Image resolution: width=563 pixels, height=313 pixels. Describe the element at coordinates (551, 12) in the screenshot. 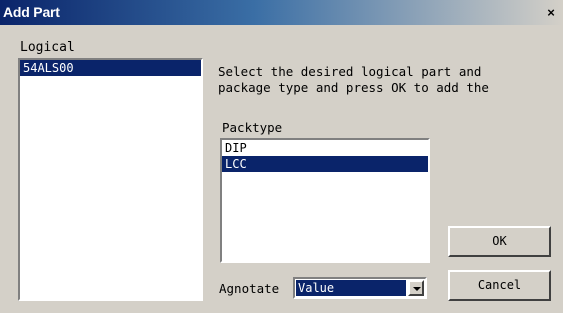

I see `close-icon: ×` at that location.